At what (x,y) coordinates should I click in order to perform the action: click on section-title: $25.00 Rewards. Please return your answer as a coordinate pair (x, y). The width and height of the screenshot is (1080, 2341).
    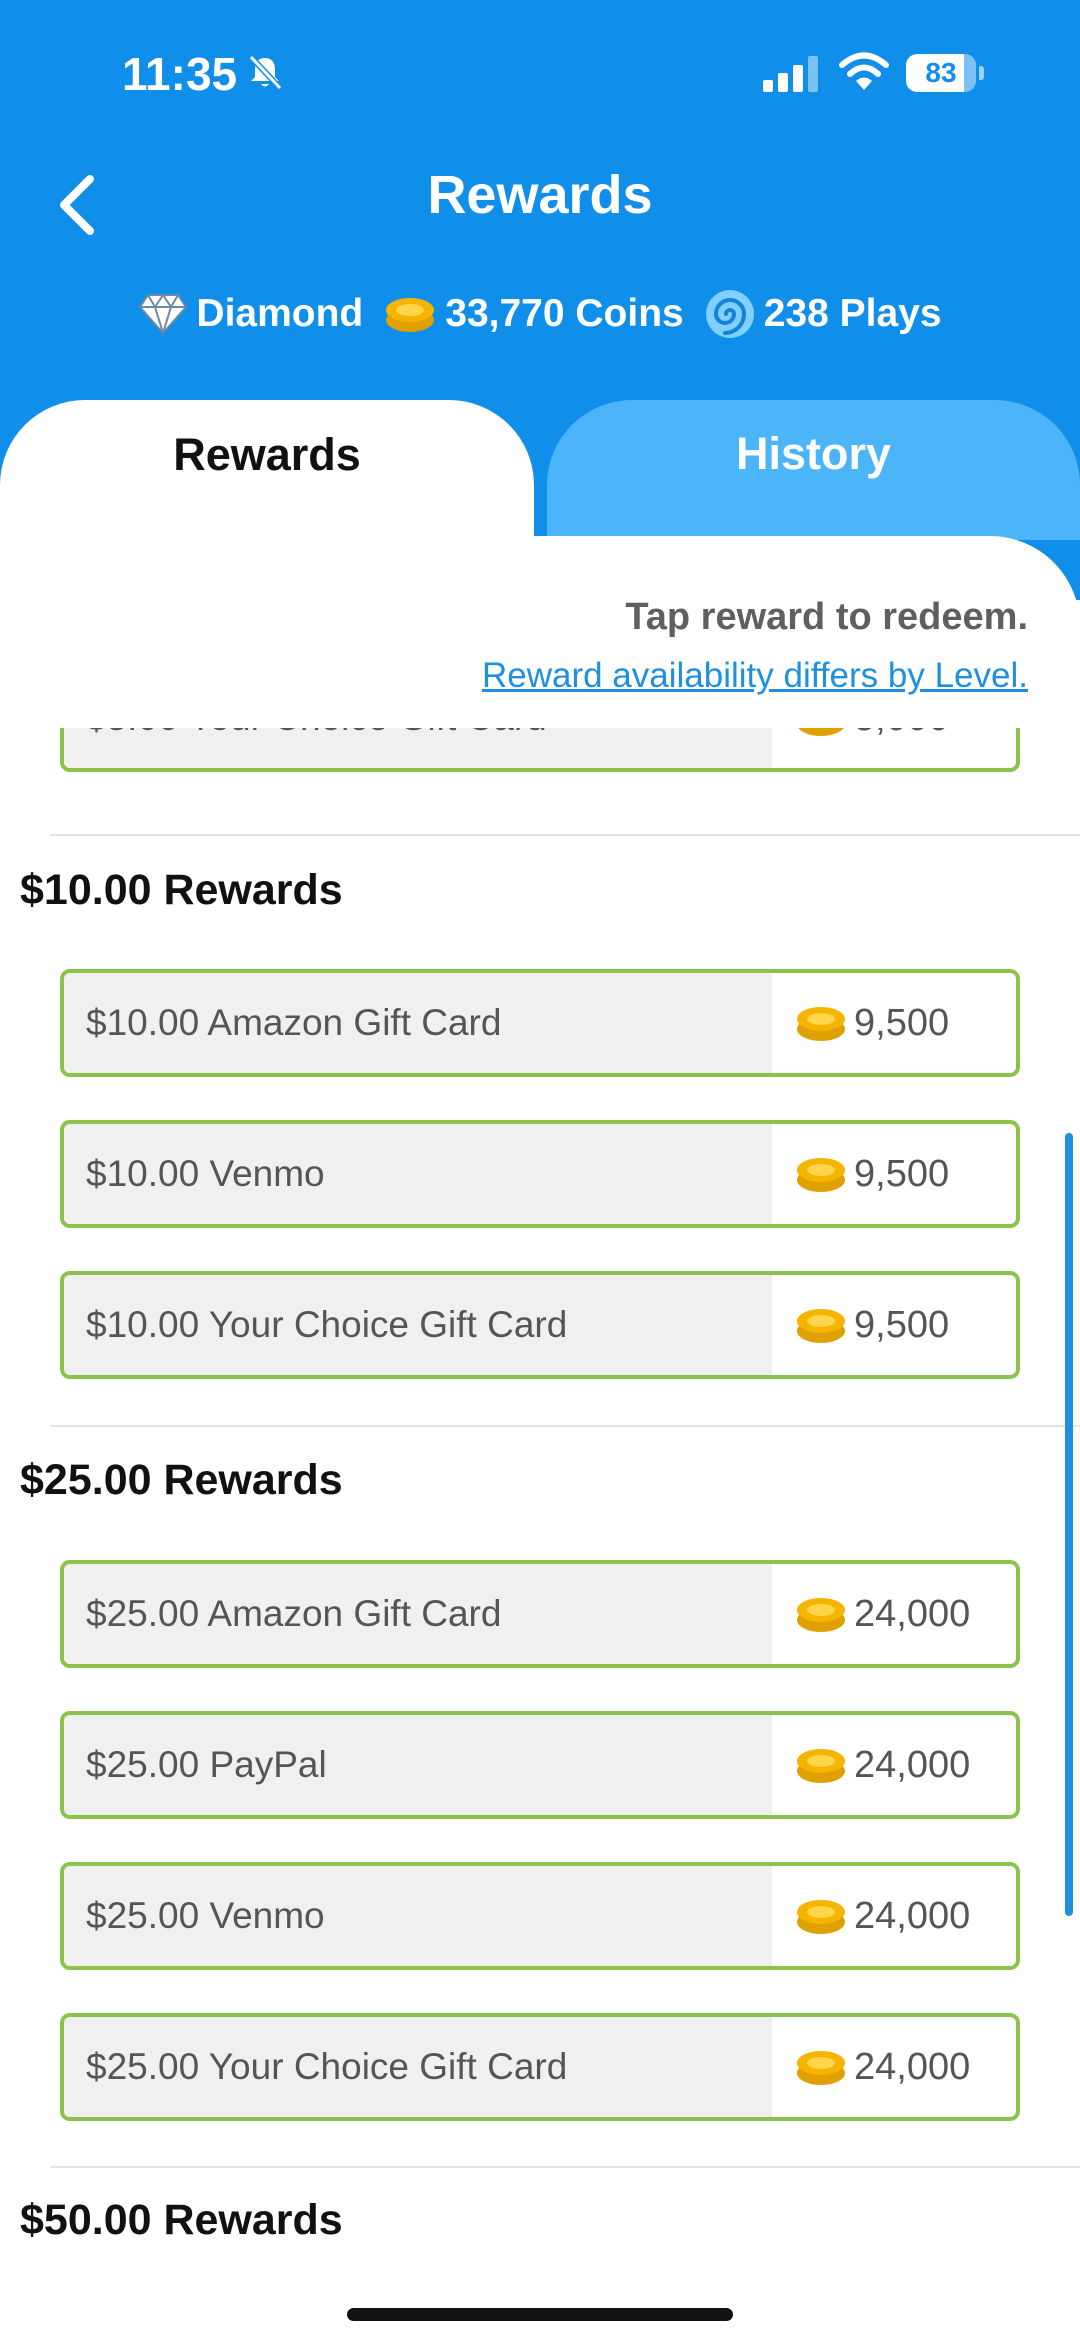
    Looking at the image, I should click on (181, 1480).